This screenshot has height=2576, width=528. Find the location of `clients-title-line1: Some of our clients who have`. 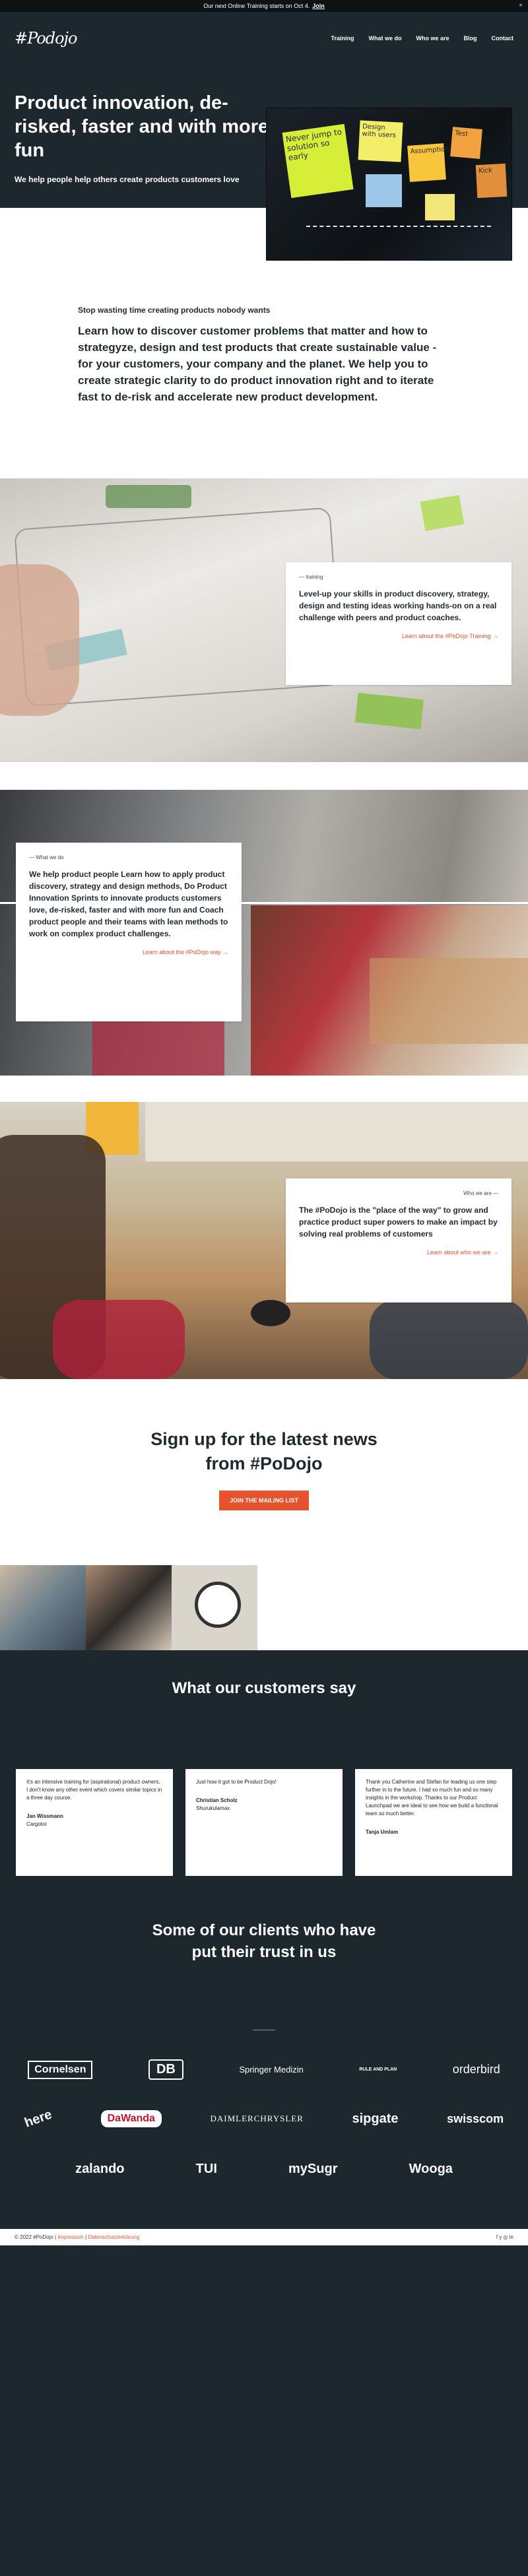

clients-title-line1: Some of our clients who have is located at coordinates (264, 1930).